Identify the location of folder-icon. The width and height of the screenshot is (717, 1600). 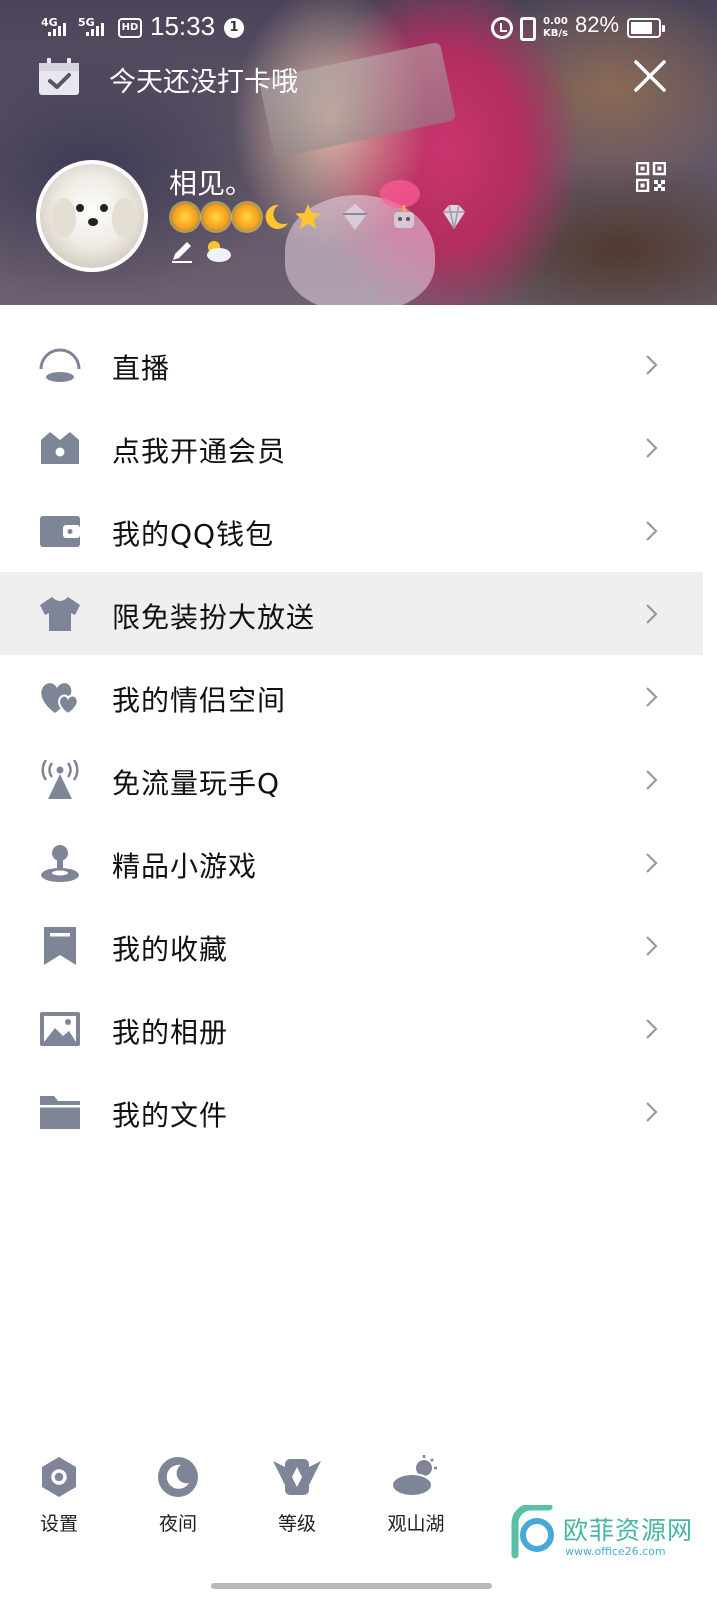
(60, 1112).